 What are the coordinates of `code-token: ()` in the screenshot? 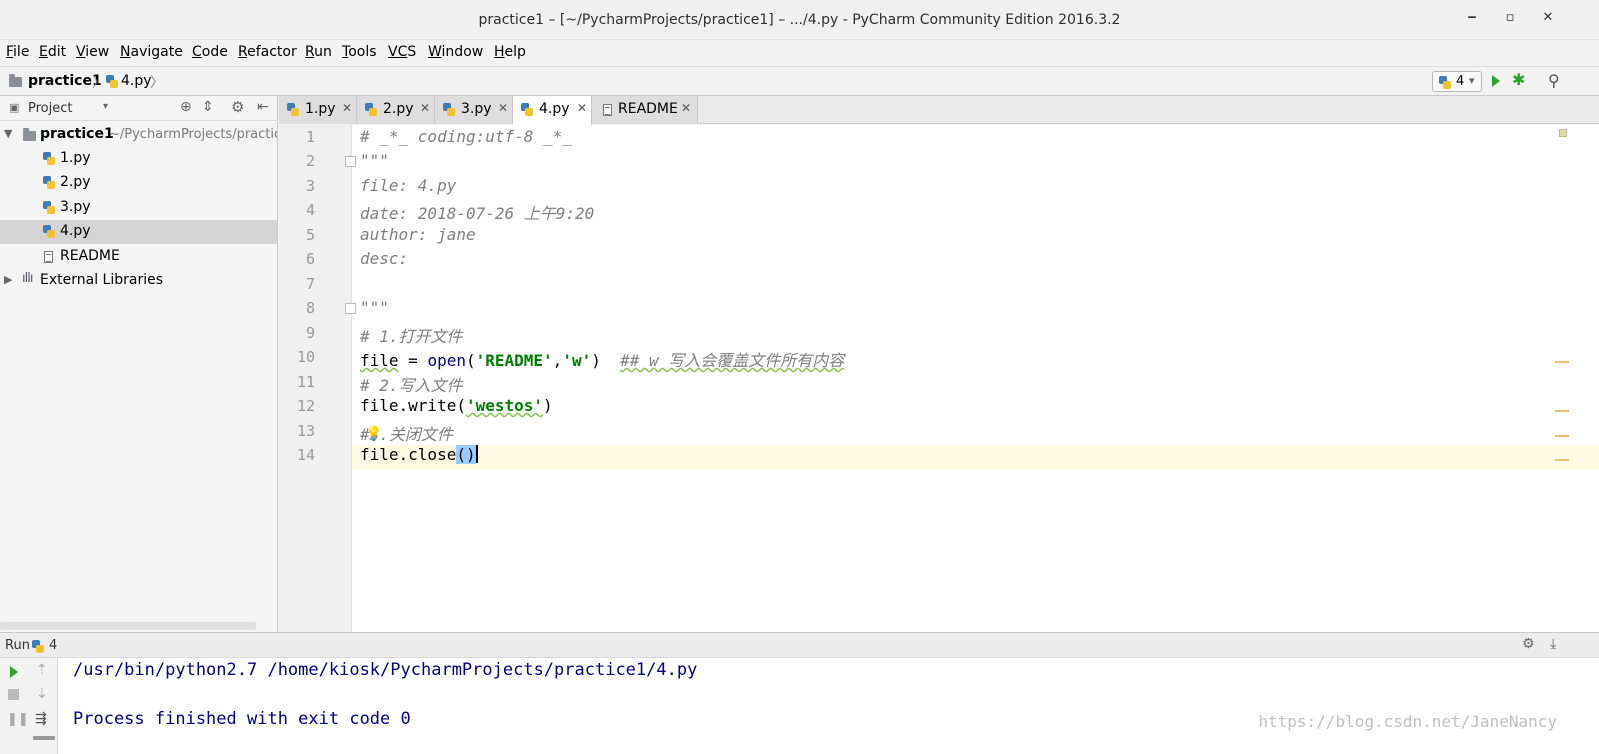 It's located at (466, 454).